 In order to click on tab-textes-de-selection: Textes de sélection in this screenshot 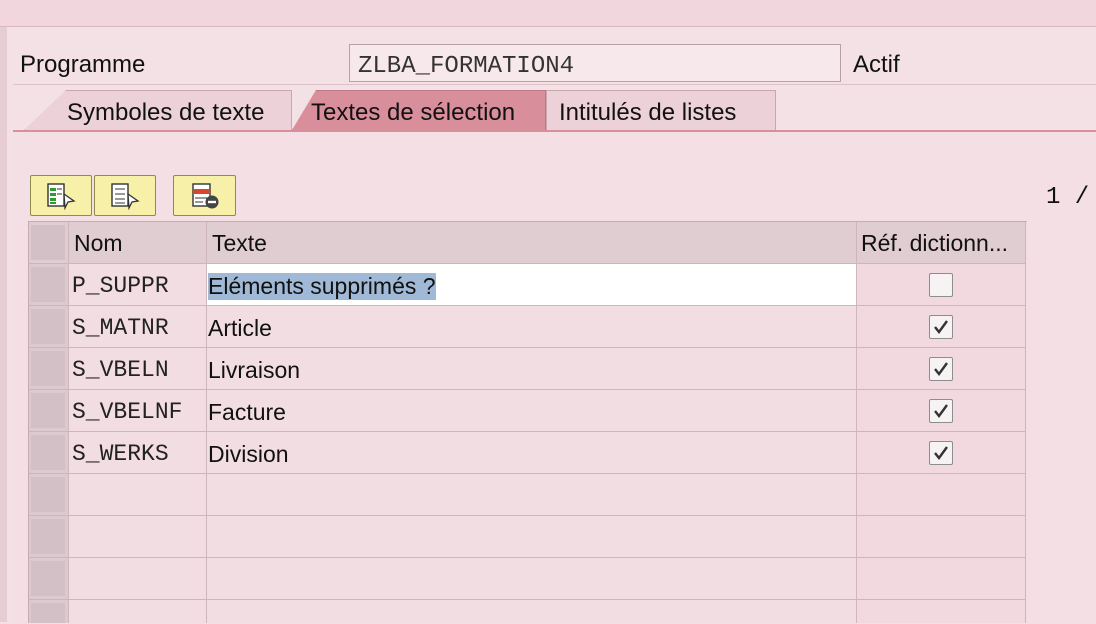, I will do `click(419, 110)`.